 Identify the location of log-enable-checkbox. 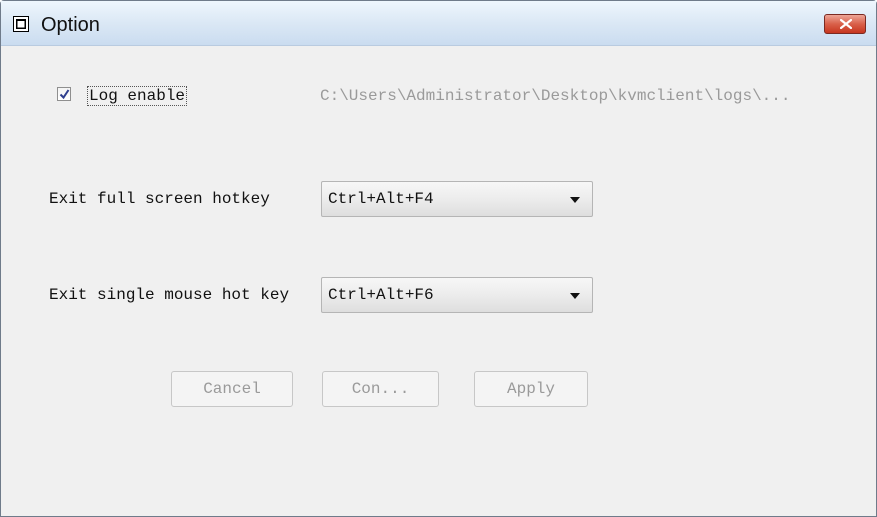
(64, 94).